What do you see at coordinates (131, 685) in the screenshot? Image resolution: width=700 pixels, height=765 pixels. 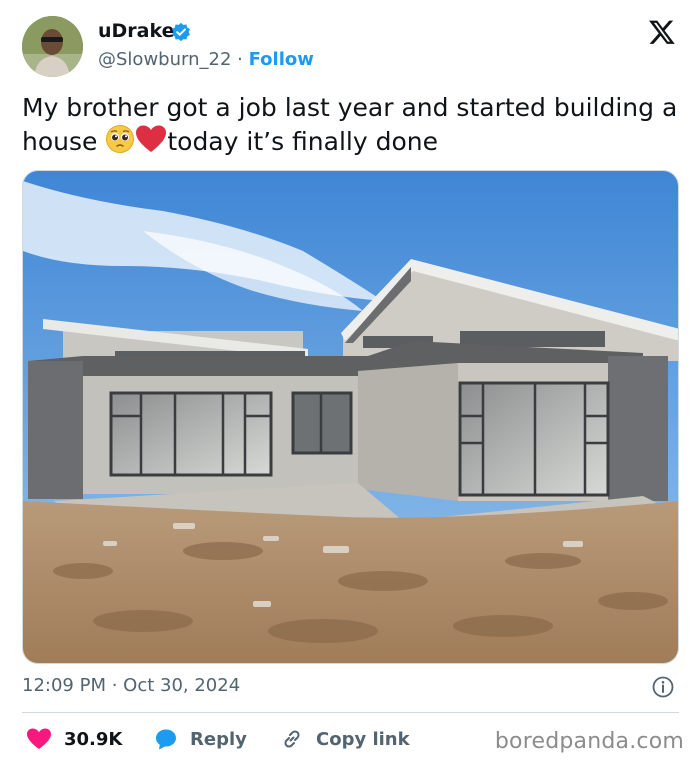 I see `tweet-timestamp: 12:09 PM · Oct 30, 2024` at bounding box center [131, 685].